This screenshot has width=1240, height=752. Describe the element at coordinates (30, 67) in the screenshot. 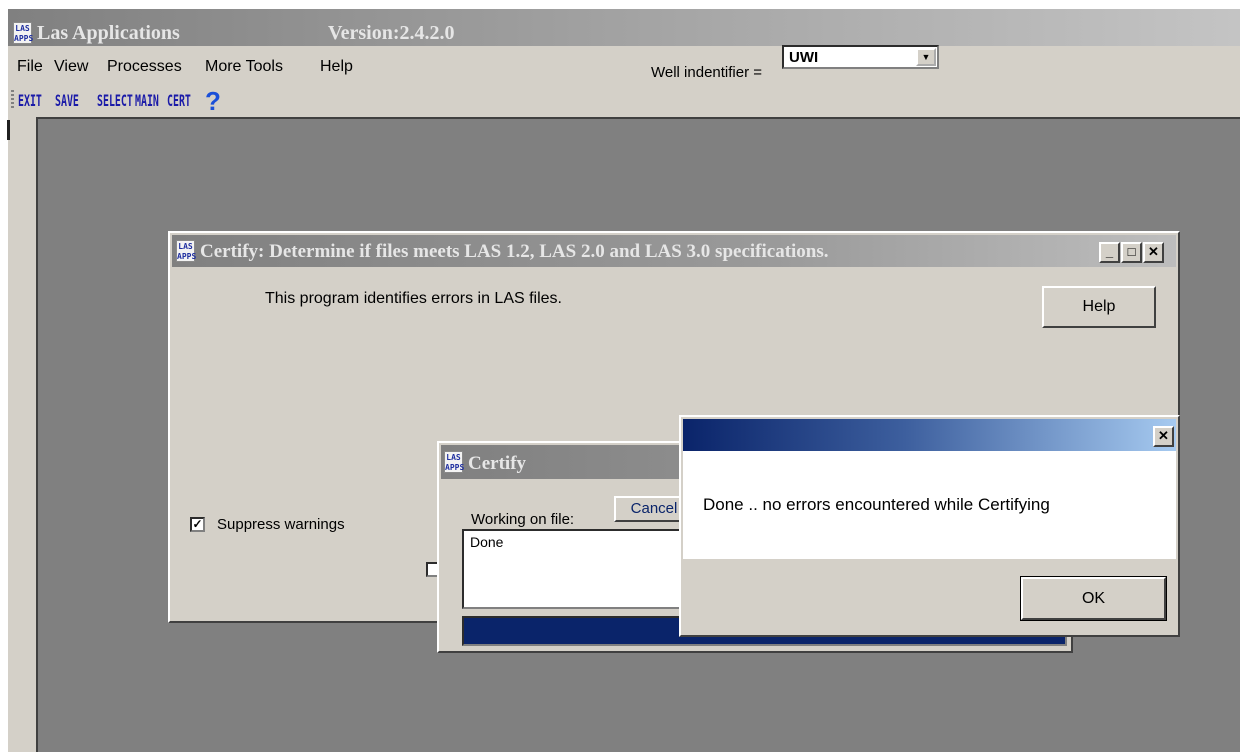

I see `menu-file: File` at that location.